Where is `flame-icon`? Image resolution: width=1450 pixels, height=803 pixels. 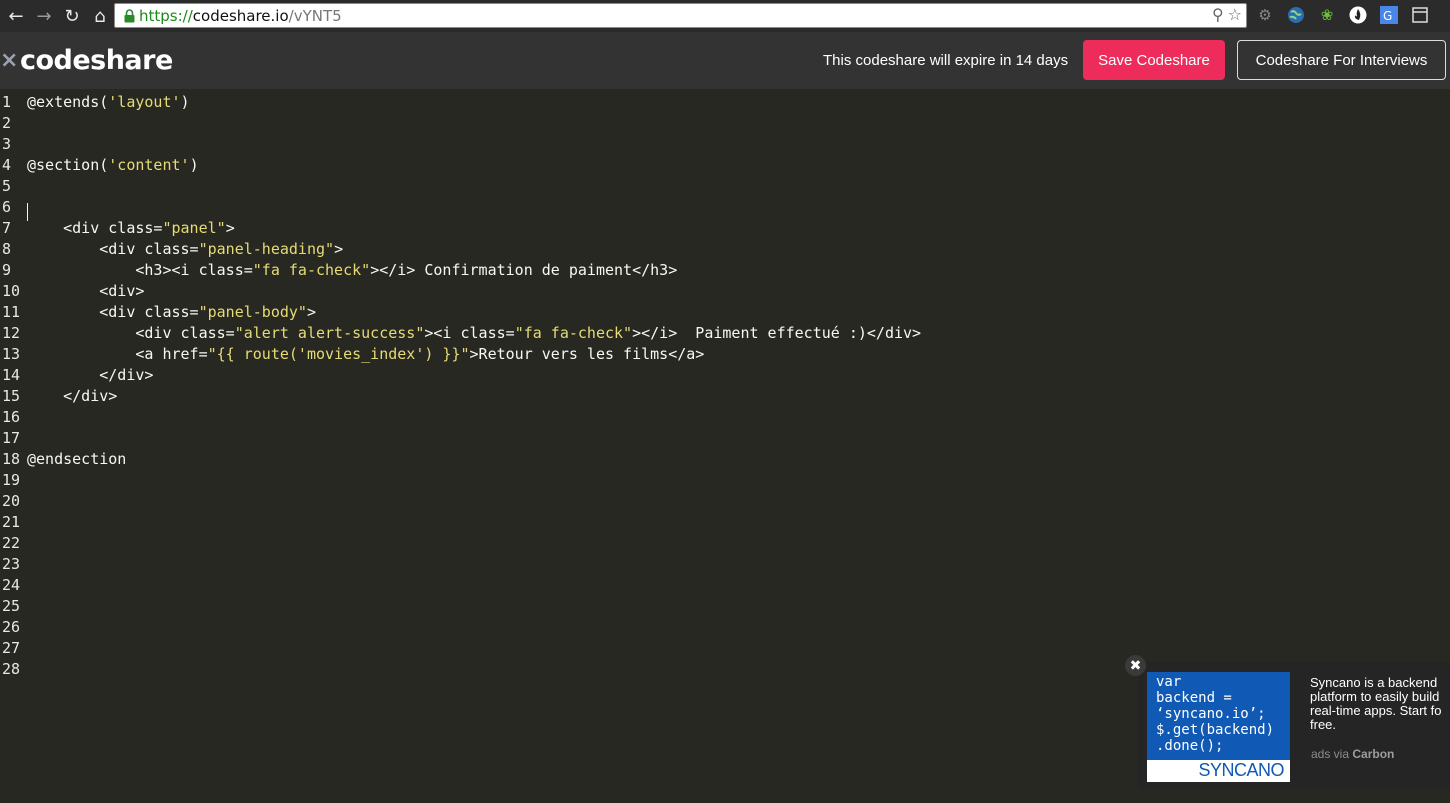 flame-icon is located at coordinates (1358, 15).